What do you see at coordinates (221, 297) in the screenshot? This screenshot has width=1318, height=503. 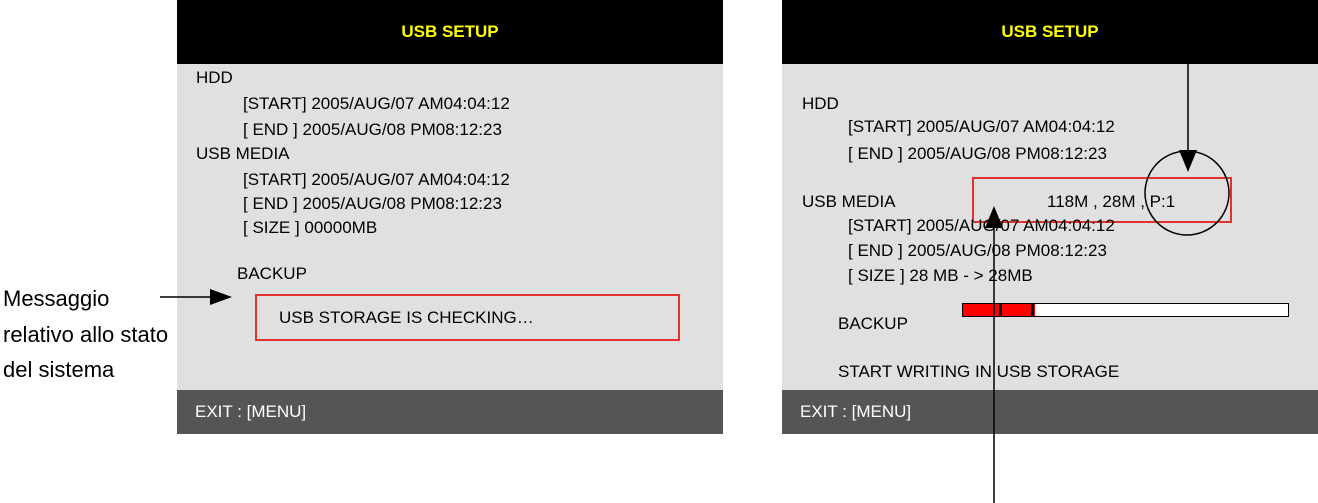 I see `status-arrow-head` at bounding box center [221, 297].